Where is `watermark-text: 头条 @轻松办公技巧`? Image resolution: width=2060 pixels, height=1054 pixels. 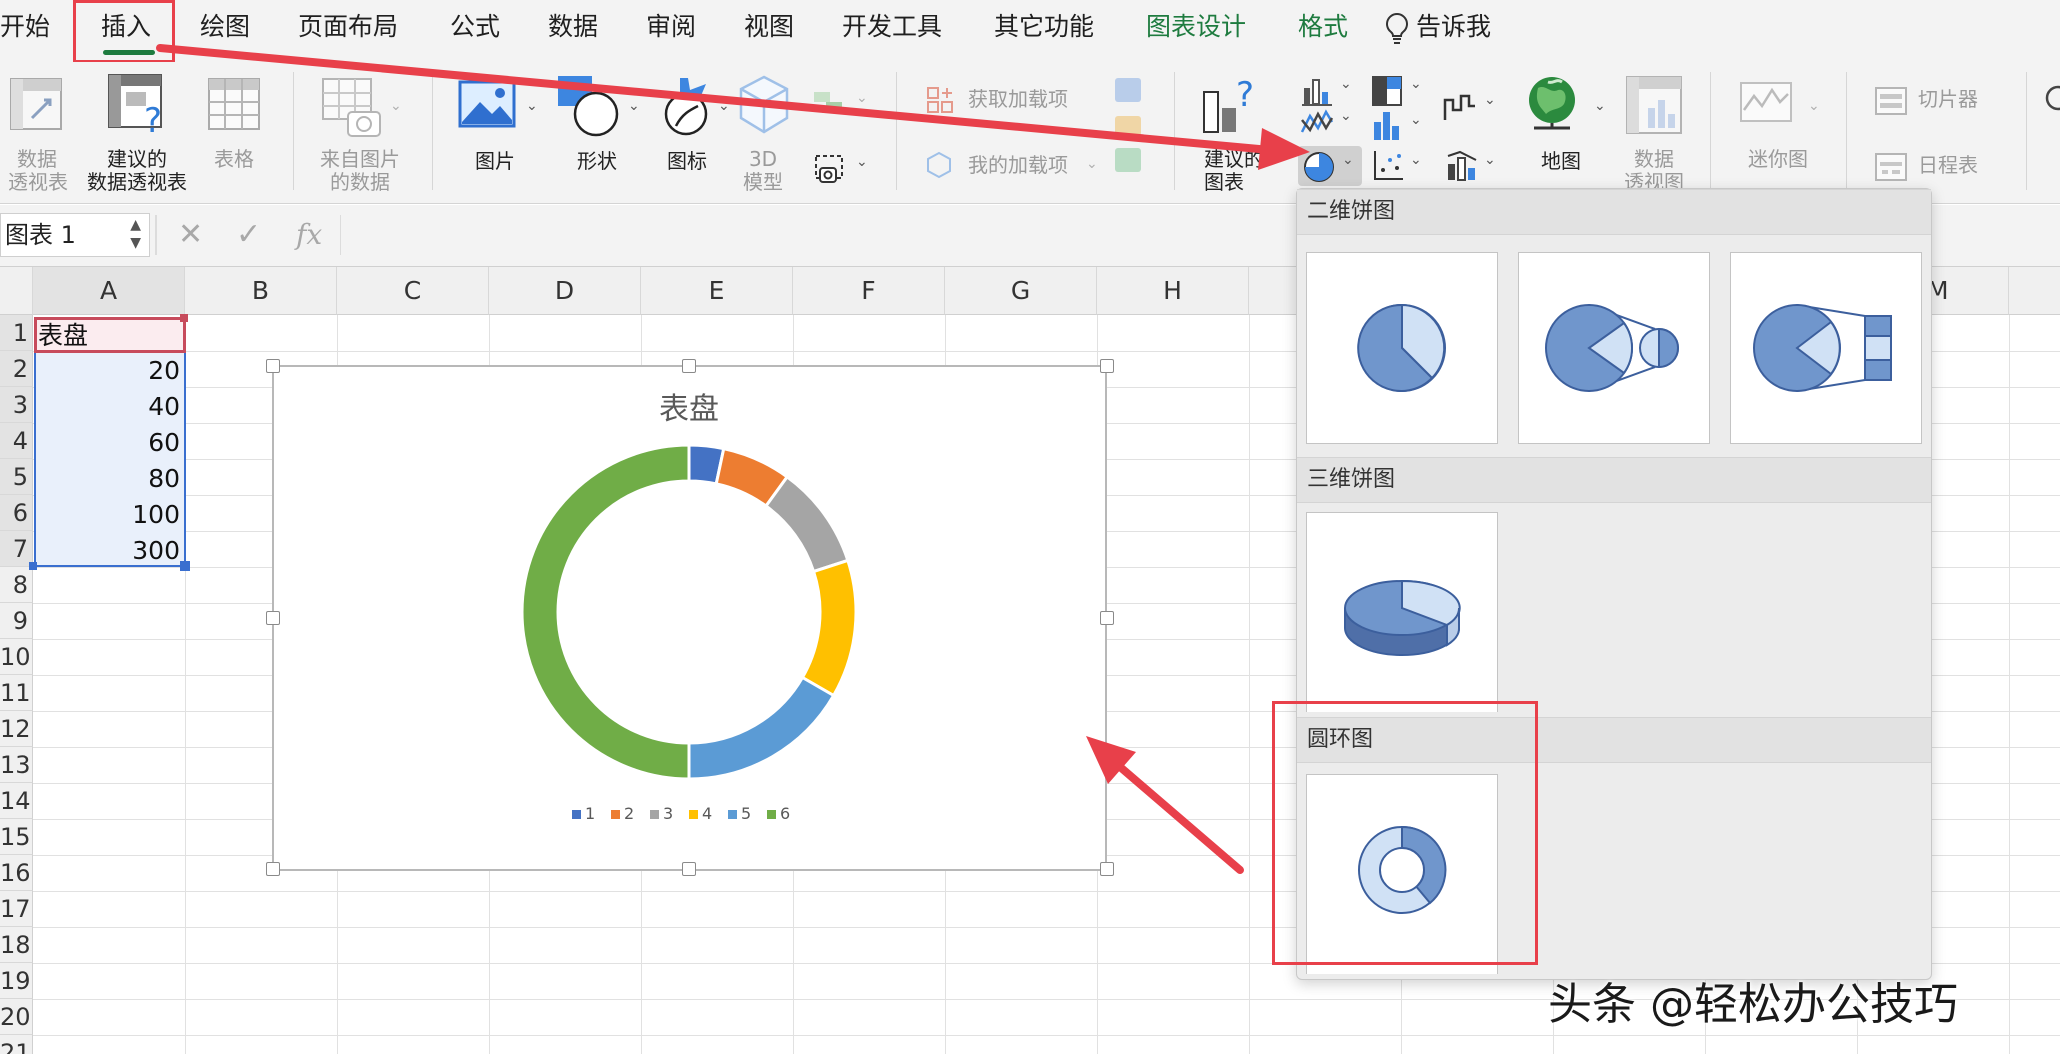
watermark-text: 头条 @轻松办公技巧 is located at coordinates (1753, 1004).